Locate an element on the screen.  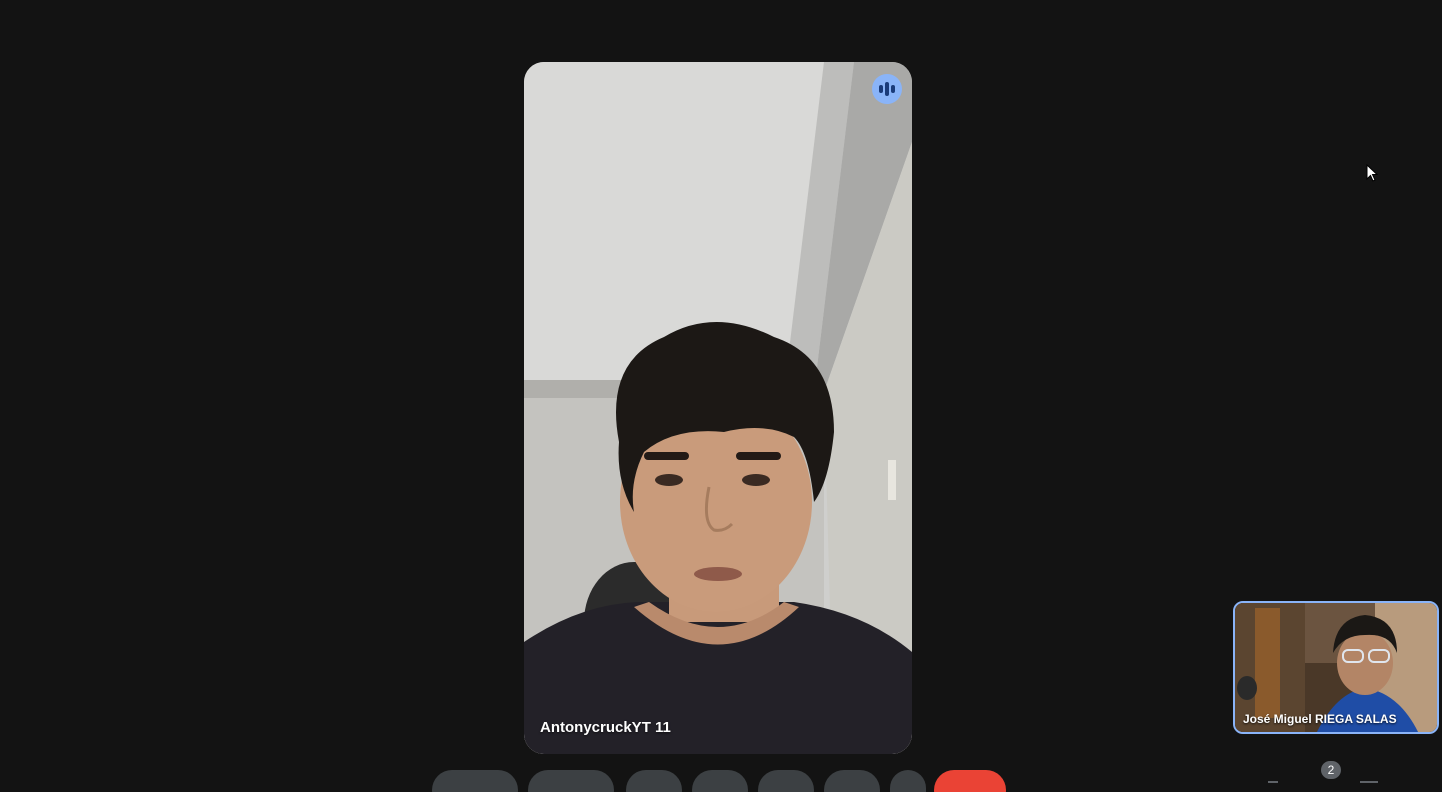
mouse-cursor-icon is located at coordinates (1372, 173).